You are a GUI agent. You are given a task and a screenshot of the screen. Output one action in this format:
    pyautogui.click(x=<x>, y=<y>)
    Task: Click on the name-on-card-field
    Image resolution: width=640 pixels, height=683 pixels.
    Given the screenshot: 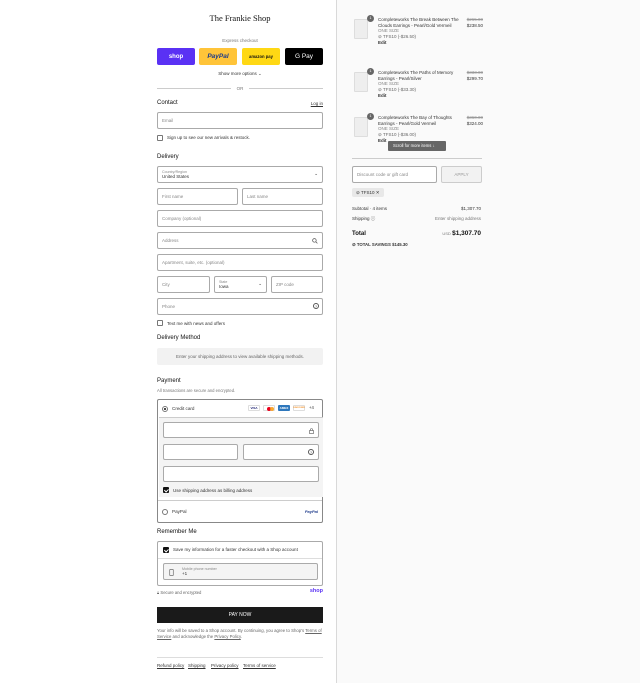 What is the action you would take?
    pyautogui.click(x=241, y=474)
    